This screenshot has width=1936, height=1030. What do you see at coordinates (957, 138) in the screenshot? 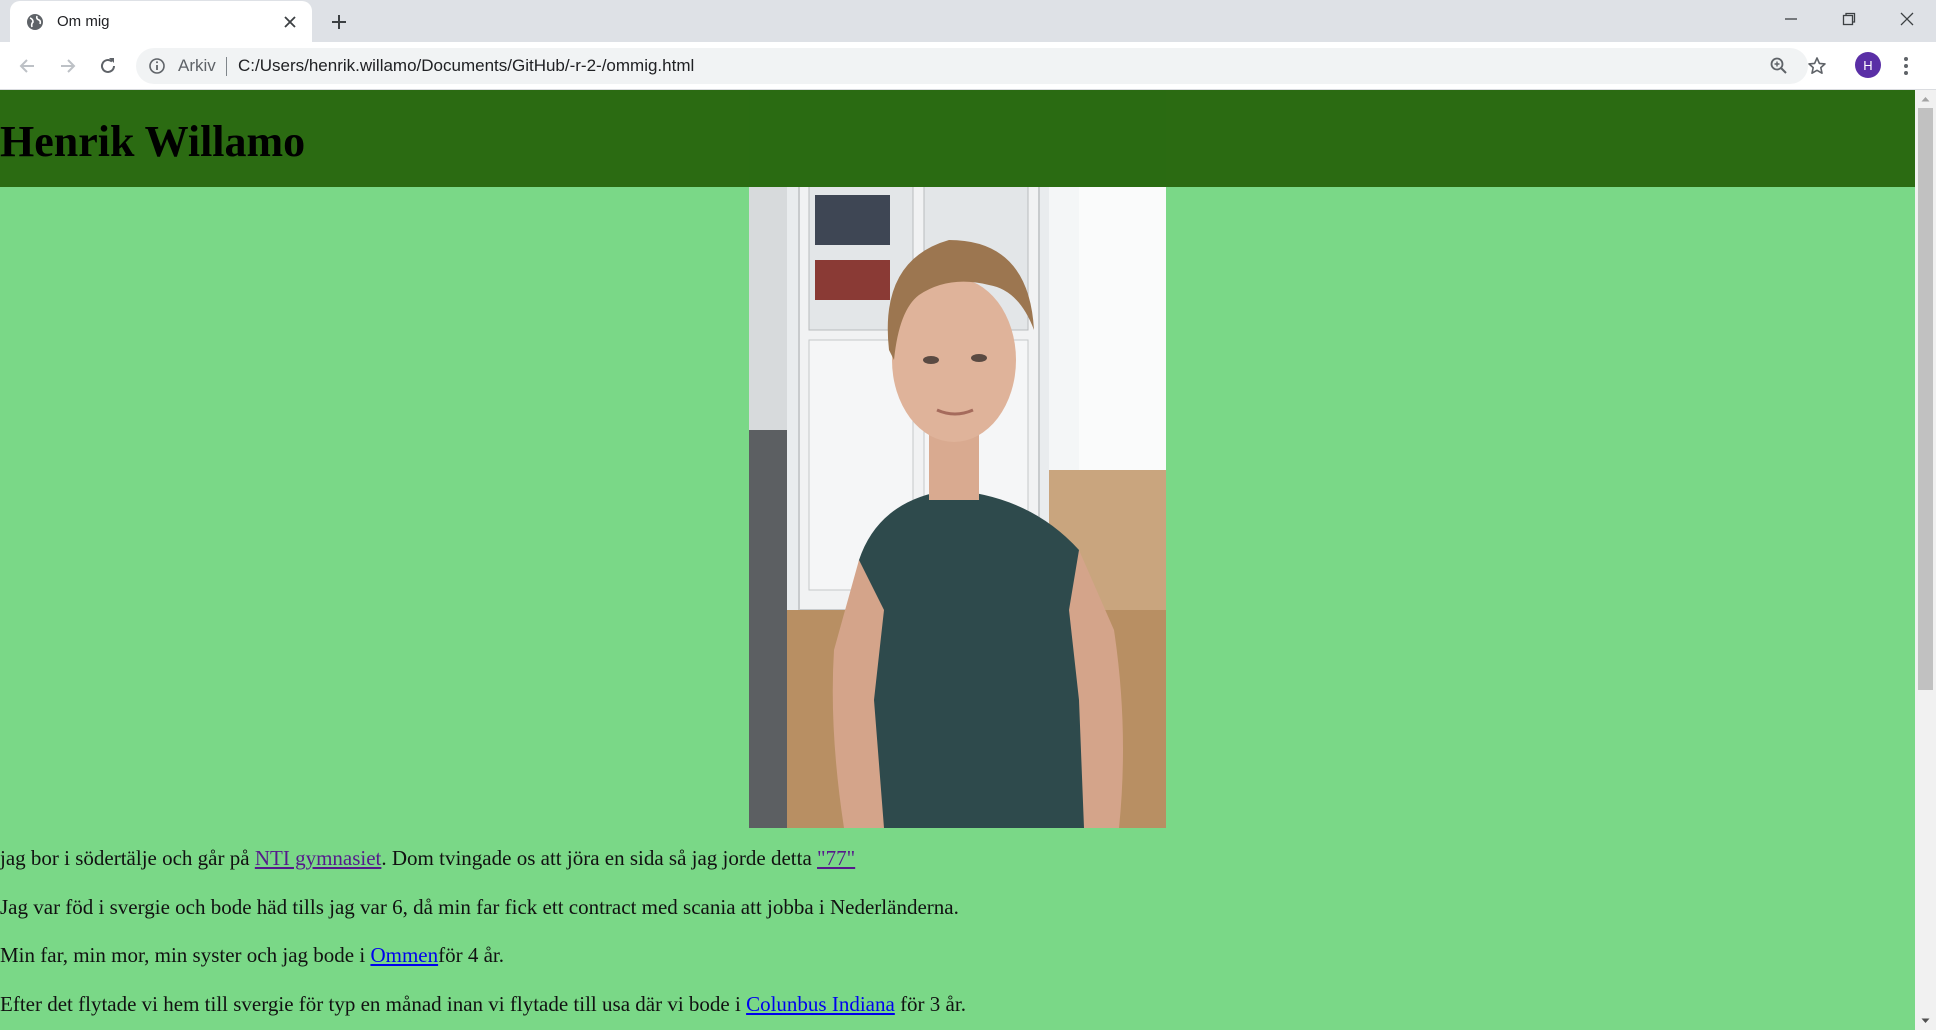
I see `photo-header-overlap` at bounding box center [957, 138].